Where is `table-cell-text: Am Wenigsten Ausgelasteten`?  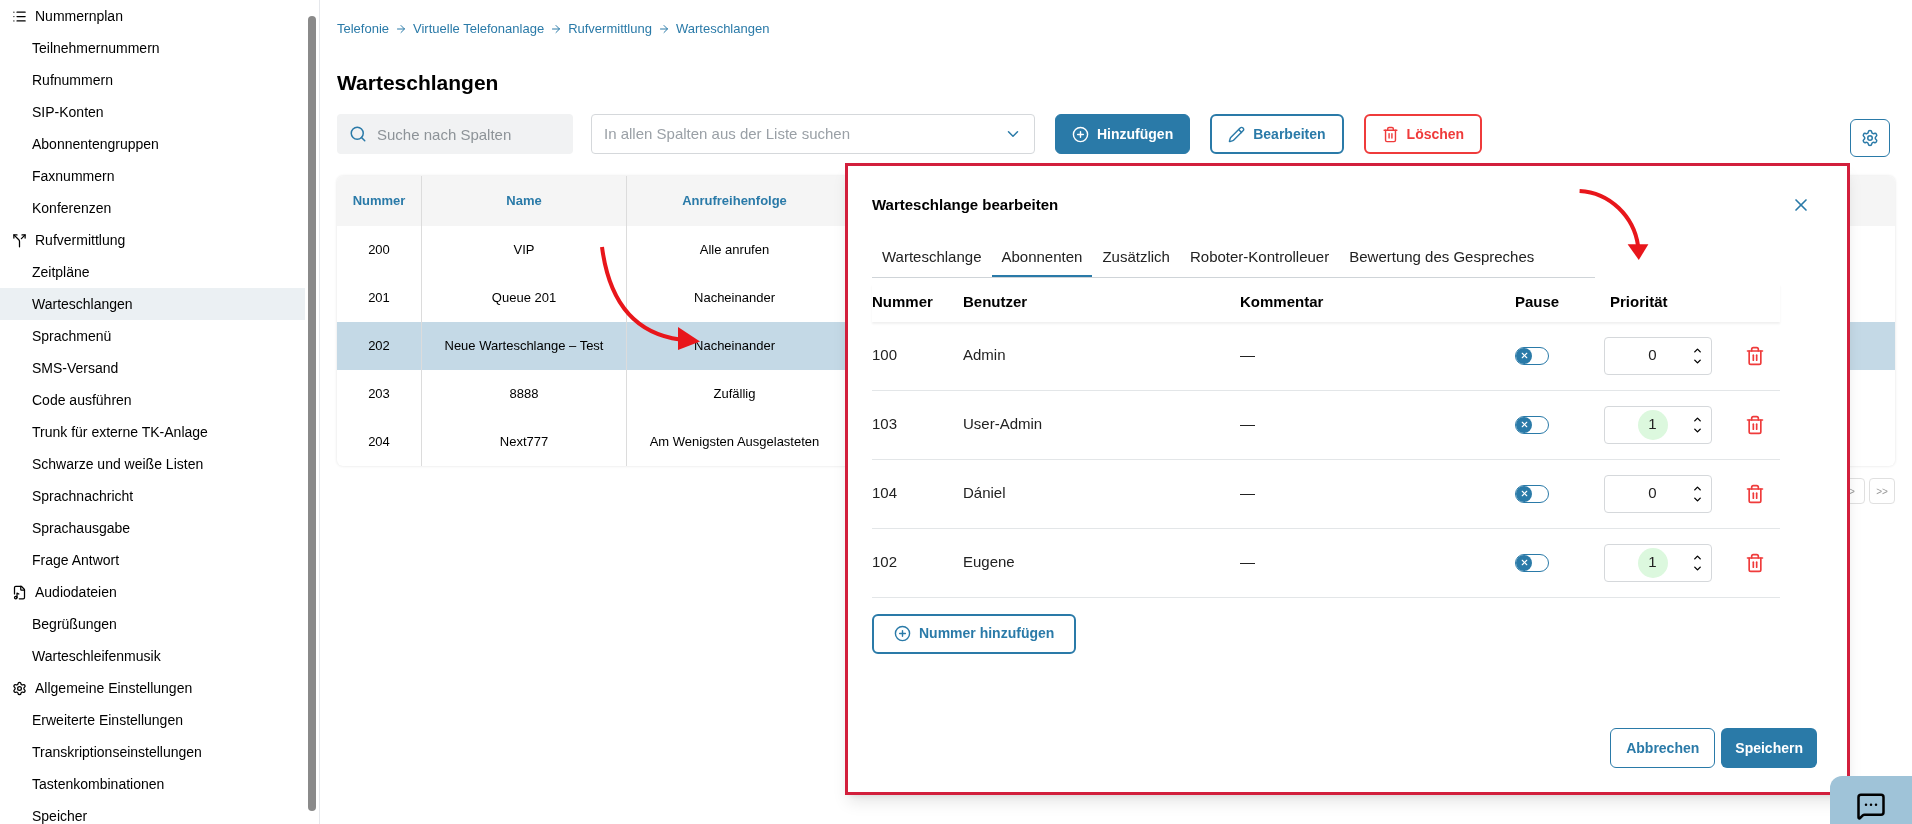 table-cell-text: Am Wenigsten Ausgelasteten is located at coordinates (734, 442).